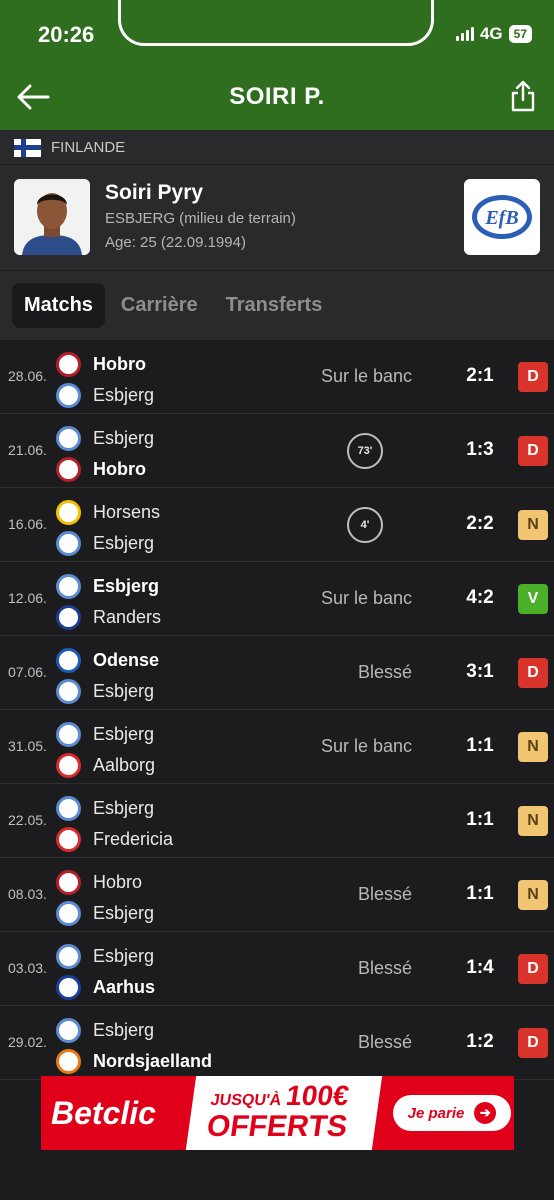 The image size is (554, 1200). I want to click on match-row: 22.05. Esbjerg Fredericia 1:1 N, so click(277, 821).